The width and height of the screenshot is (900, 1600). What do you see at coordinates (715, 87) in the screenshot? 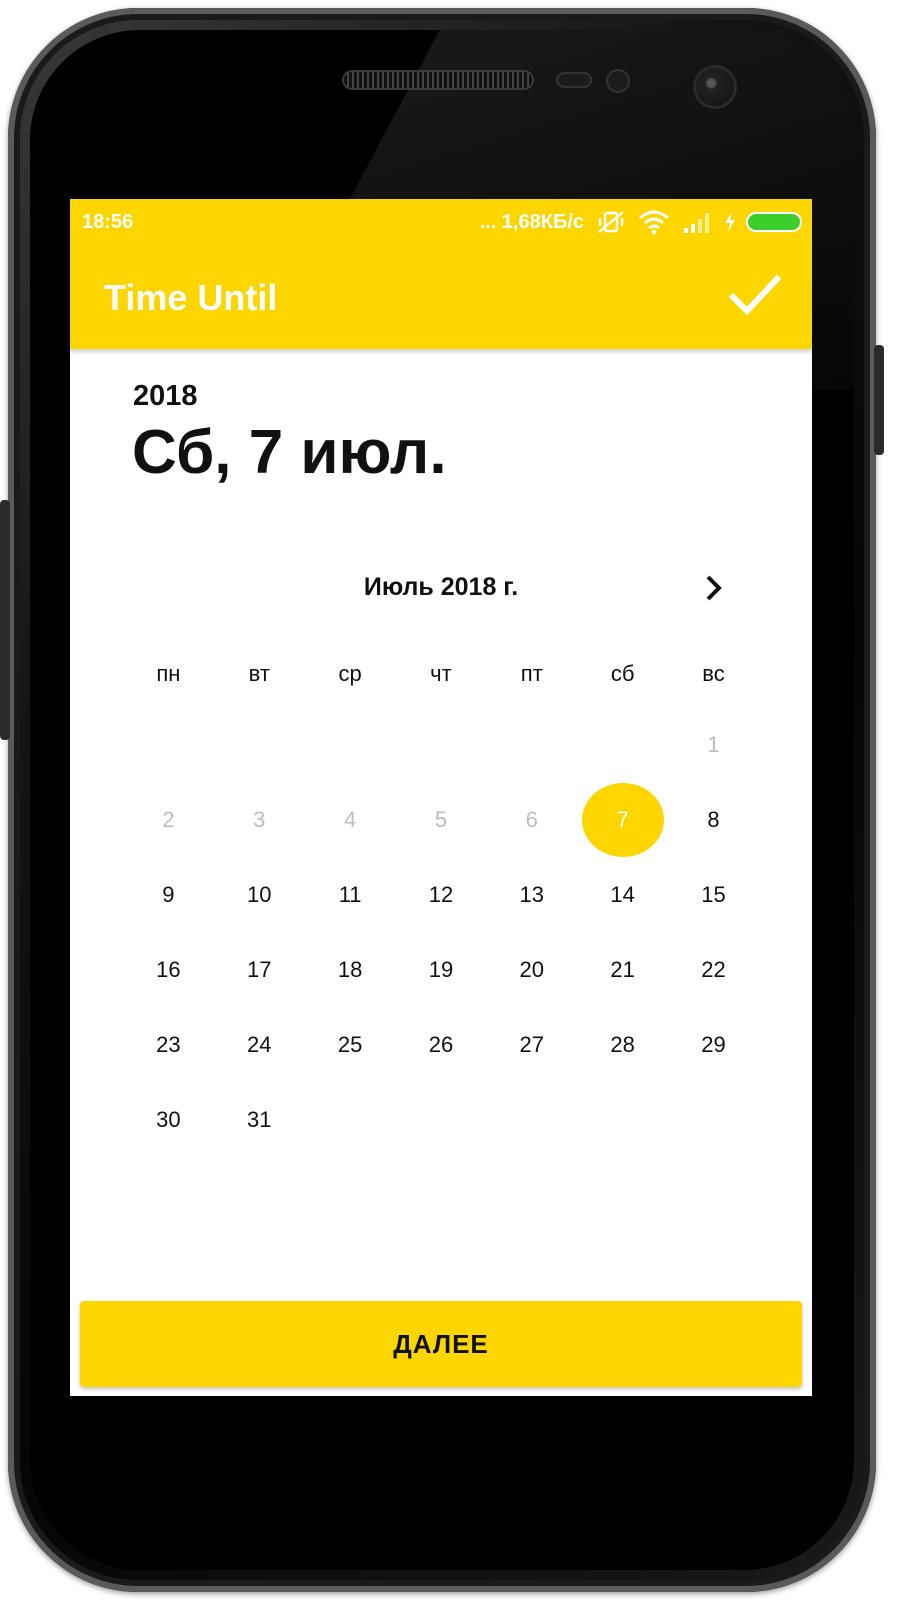
I see `front-camera` at bounding box center [715, 87].